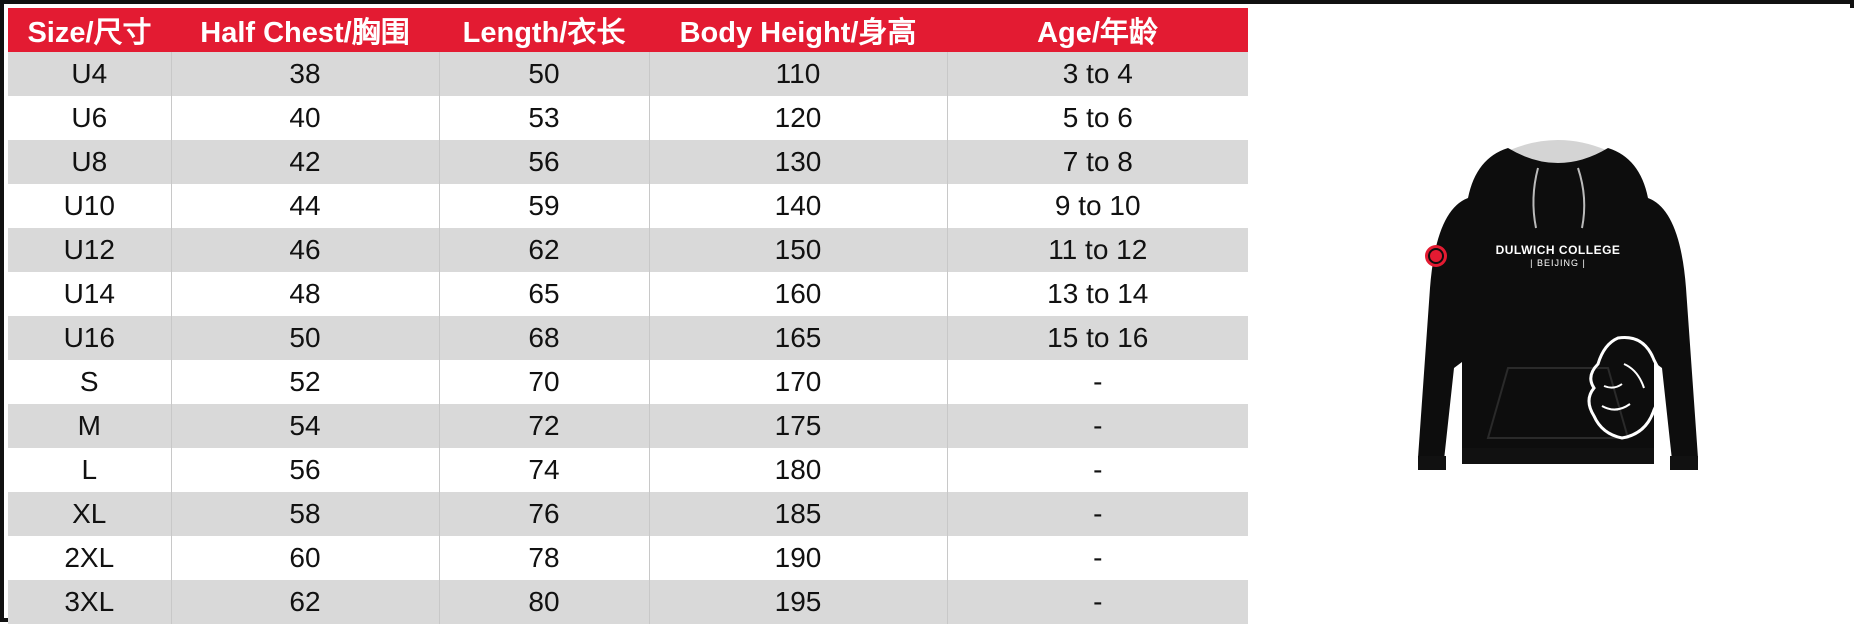 Image resolution: width=1854 pixels, height=624 pixels. Describe the element at coordinates (797, 162) in the screenshot. I see `cell-body-height: 130` at that location.